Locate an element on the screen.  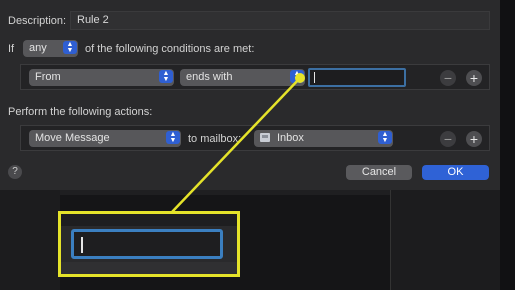
zoom-background-strip is located at coordinates (149, 220).